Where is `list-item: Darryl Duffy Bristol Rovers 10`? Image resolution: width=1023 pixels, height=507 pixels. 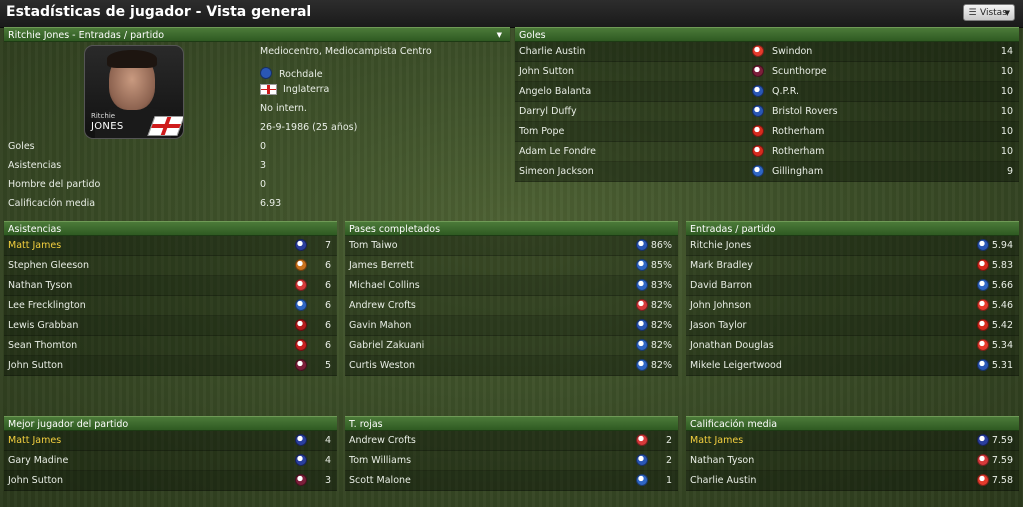 list-item: Darryl Duffy Bristol Rovers 10 is located at coordinates (767, 112).